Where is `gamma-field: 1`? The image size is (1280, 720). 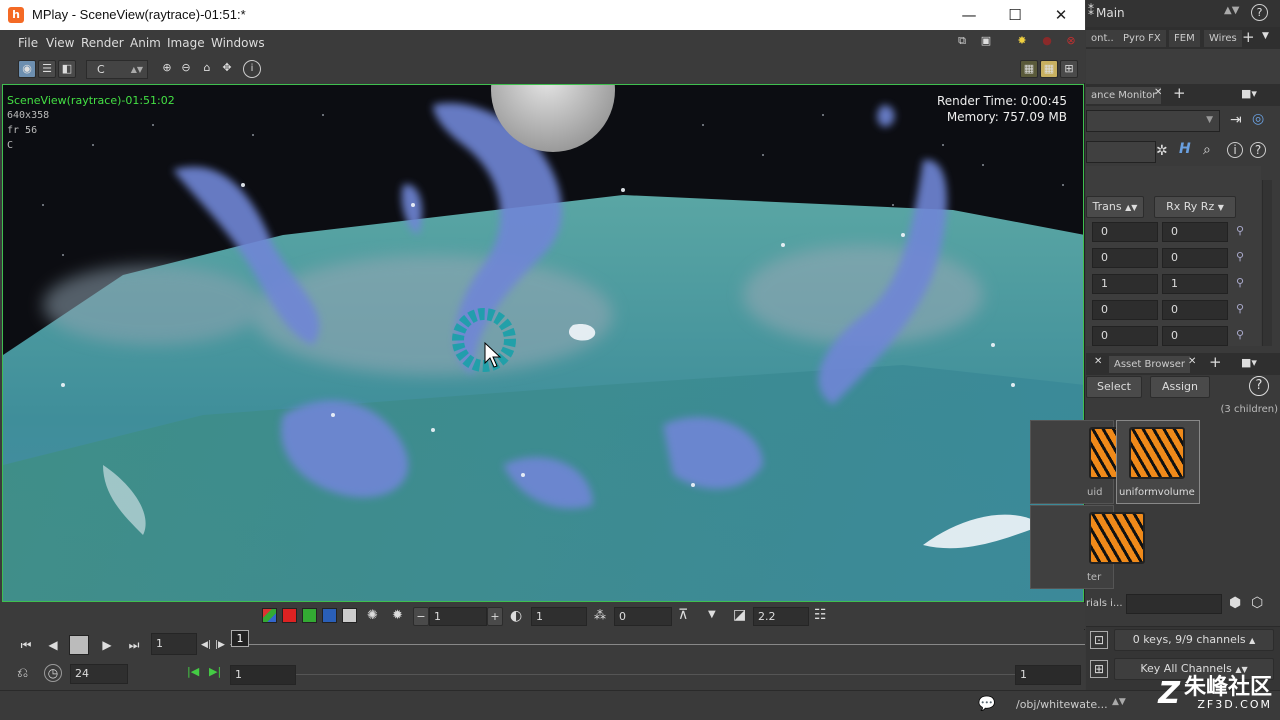
gamma-field: 1 is located at coordinates (559, 616).